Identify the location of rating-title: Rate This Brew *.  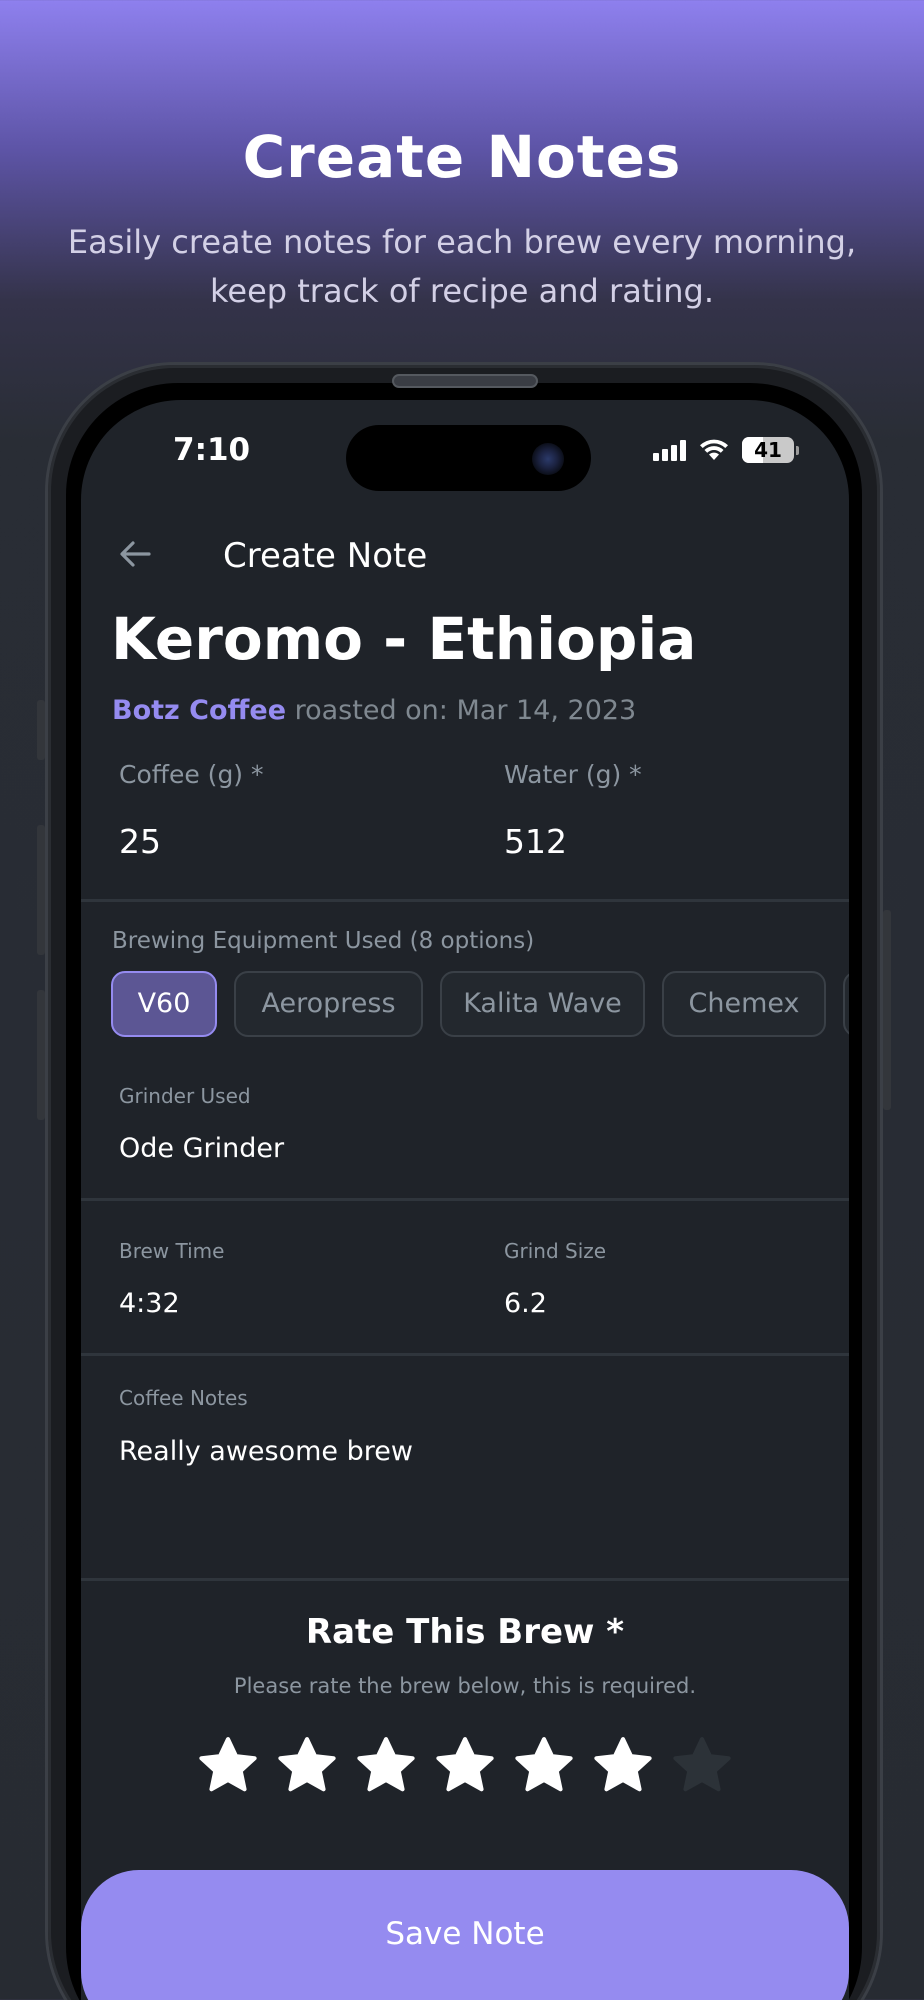
(465, 1632).